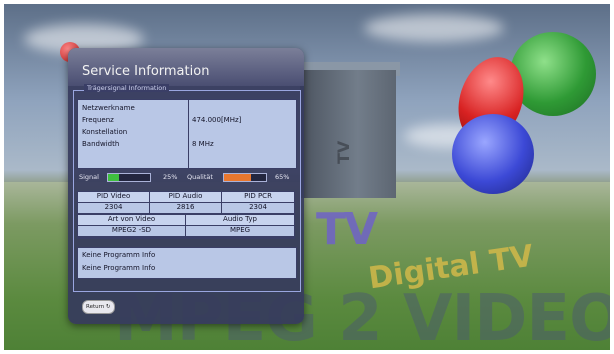  What do you see at coordinates (185, 197) in the screenshot?
I see `pid-audio-header: PID Audio` at bounding box center [185, 197].